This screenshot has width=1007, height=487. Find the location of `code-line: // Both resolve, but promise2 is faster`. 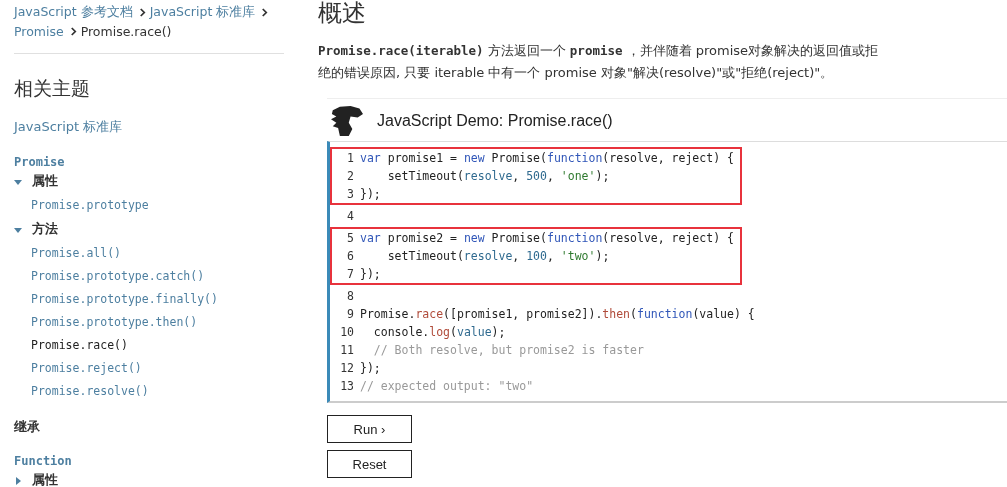

code-line: // Both resolve, but promise2 is faster is located at coordinates (508, 350).